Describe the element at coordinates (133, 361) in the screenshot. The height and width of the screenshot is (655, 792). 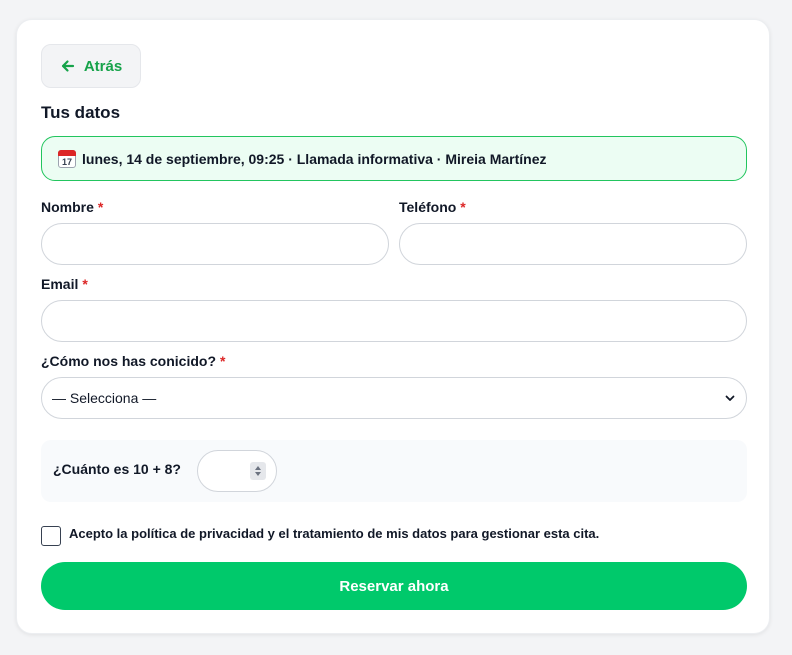
I see `source-label: ¿Cómo nos has conicido? *` at that location.